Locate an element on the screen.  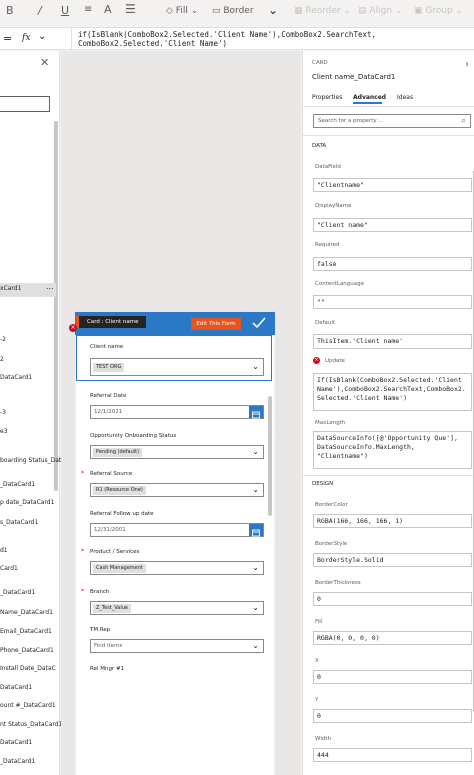
date-value: 12/31/2001 is located at coordinates (110, 530).